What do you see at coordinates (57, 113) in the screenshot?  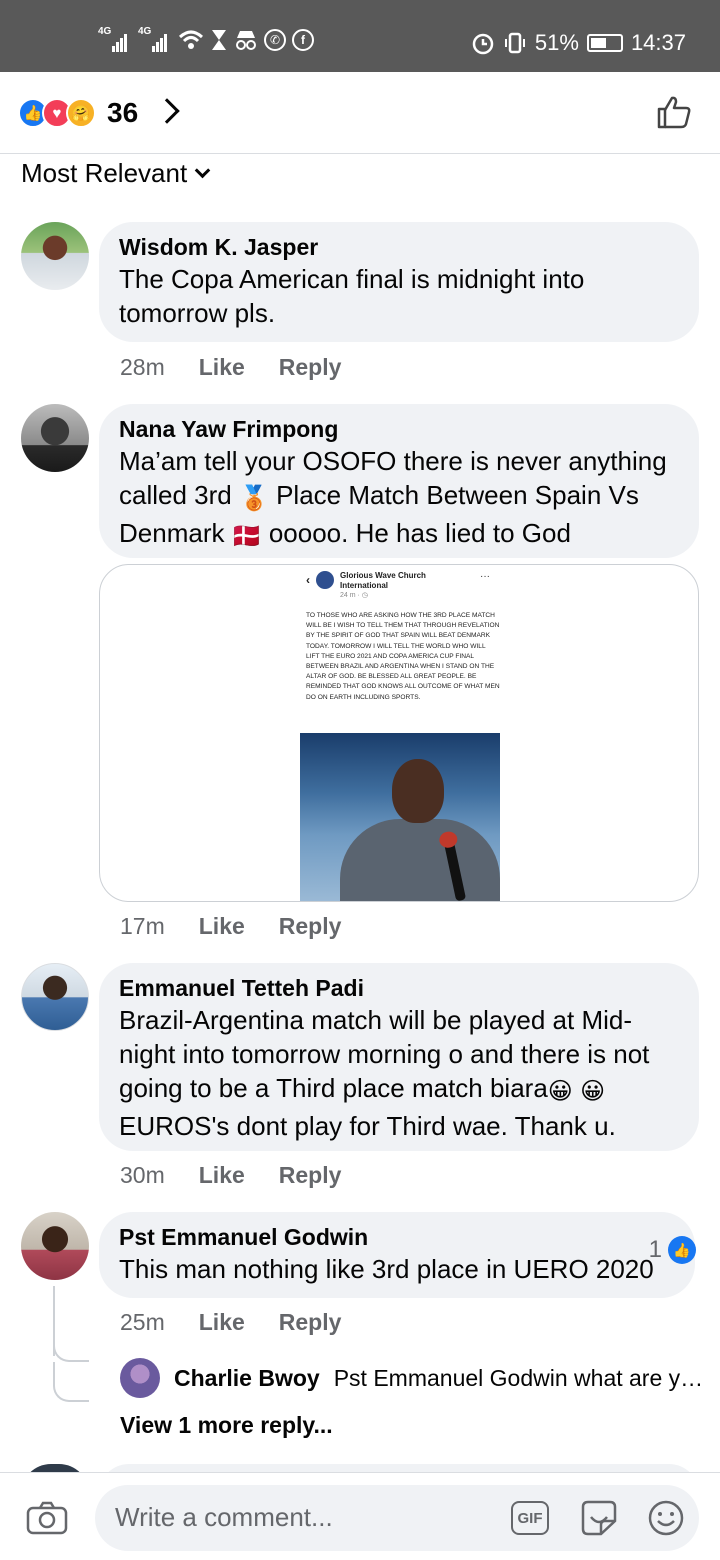 I see `reaction-icons: 👍 ♥ 🤗` at bounding box center [57, 113].